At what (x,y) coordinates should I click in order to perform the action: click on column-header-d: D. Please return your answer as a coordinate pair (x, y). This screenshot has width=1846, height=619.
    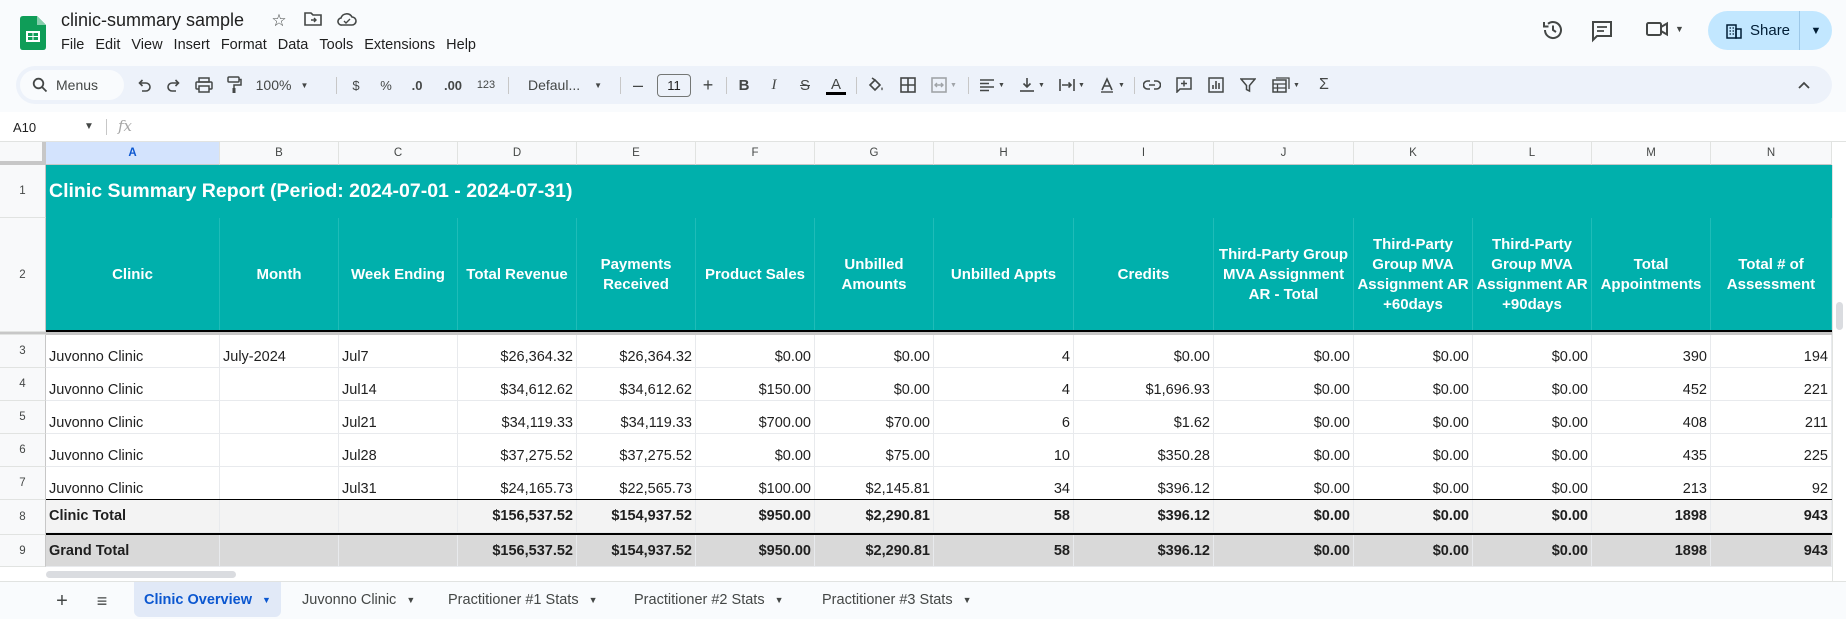
    Looking at the image, I should click on (517, 153).